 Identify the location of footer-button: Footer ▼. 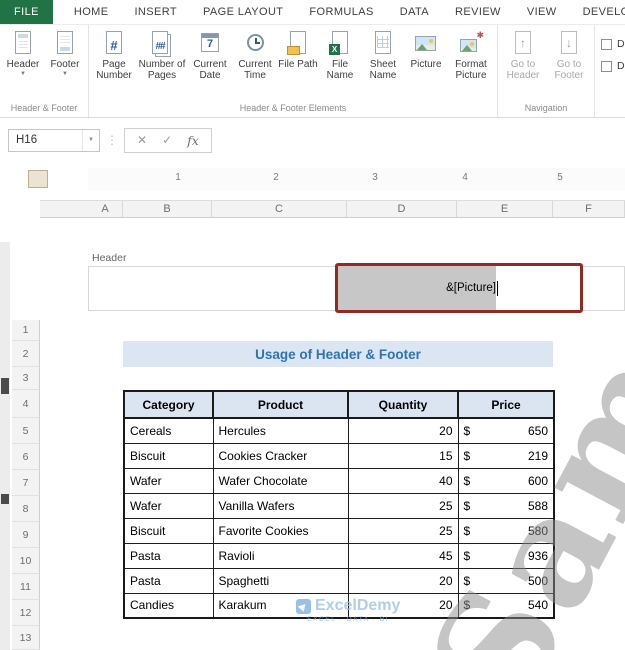
(65, 63).